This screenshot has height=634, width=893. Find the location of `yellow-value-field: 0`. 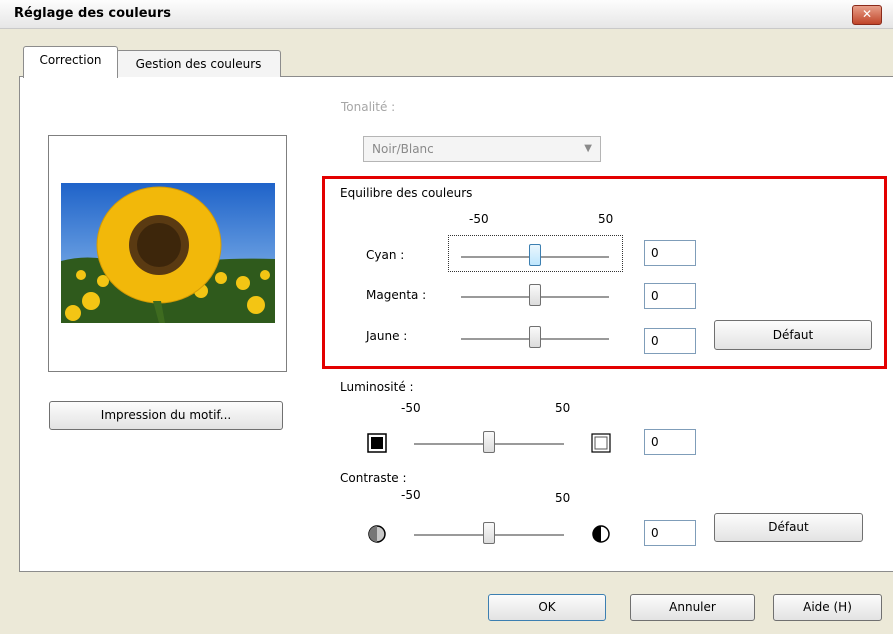

yellow-value-field: 0 is located at coordinates (670, 341).